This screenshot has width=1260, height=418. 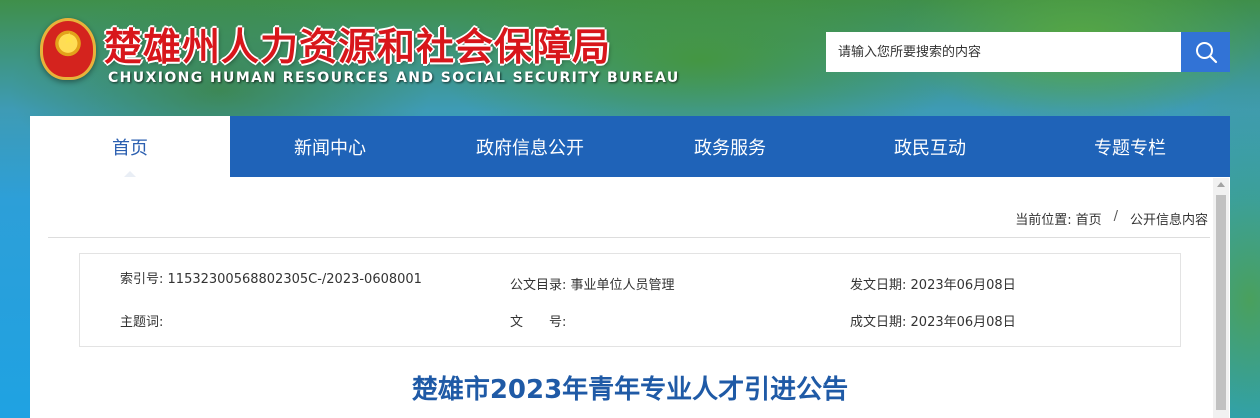 I want to click on breadcrumb-home-link: 首页, so click(x=1089, y=218).